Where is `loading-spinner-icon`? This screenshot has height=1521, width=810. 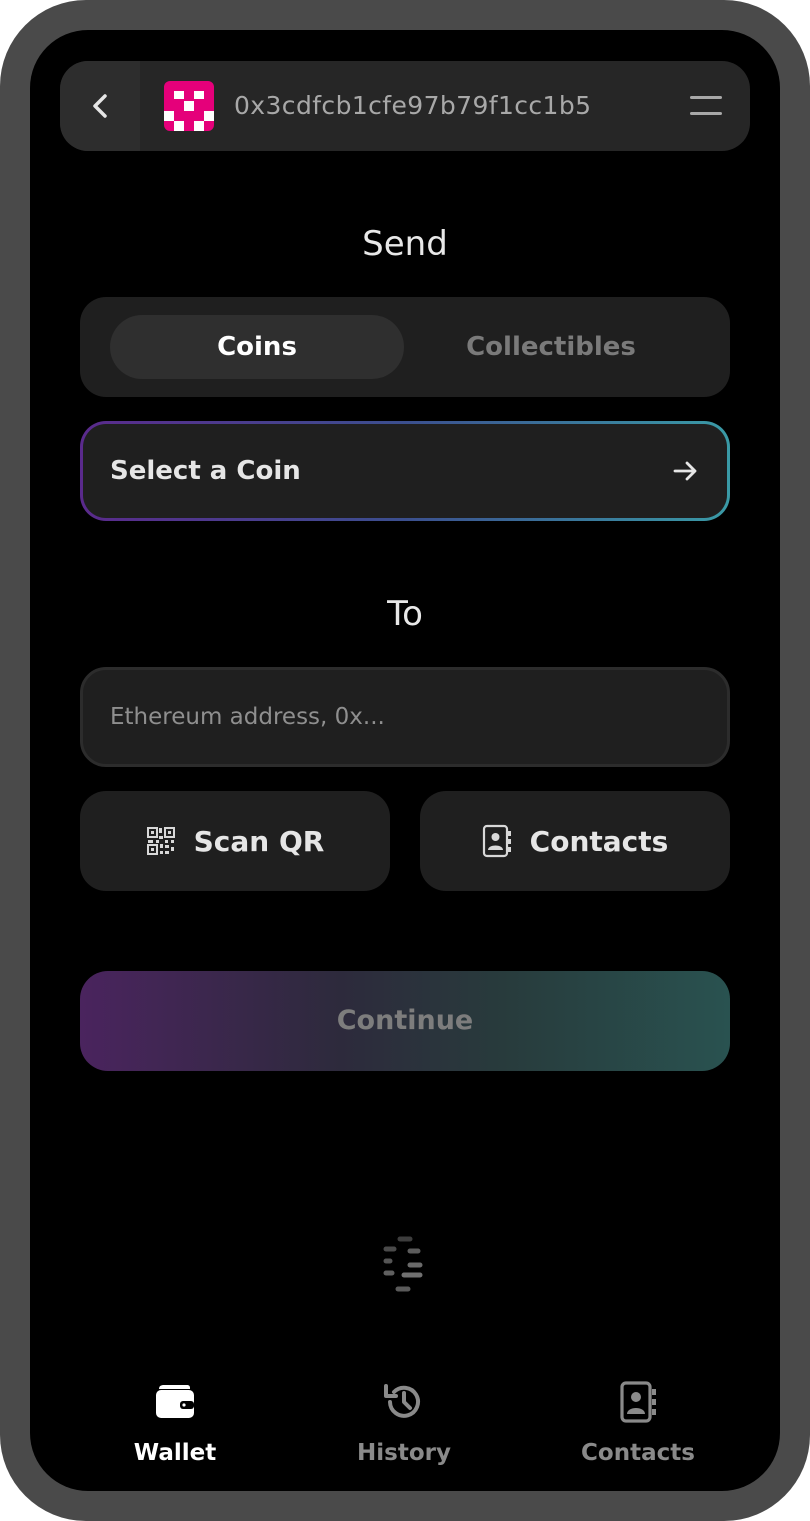 loading-spinner-icon is located at coordinates (403, 1264).